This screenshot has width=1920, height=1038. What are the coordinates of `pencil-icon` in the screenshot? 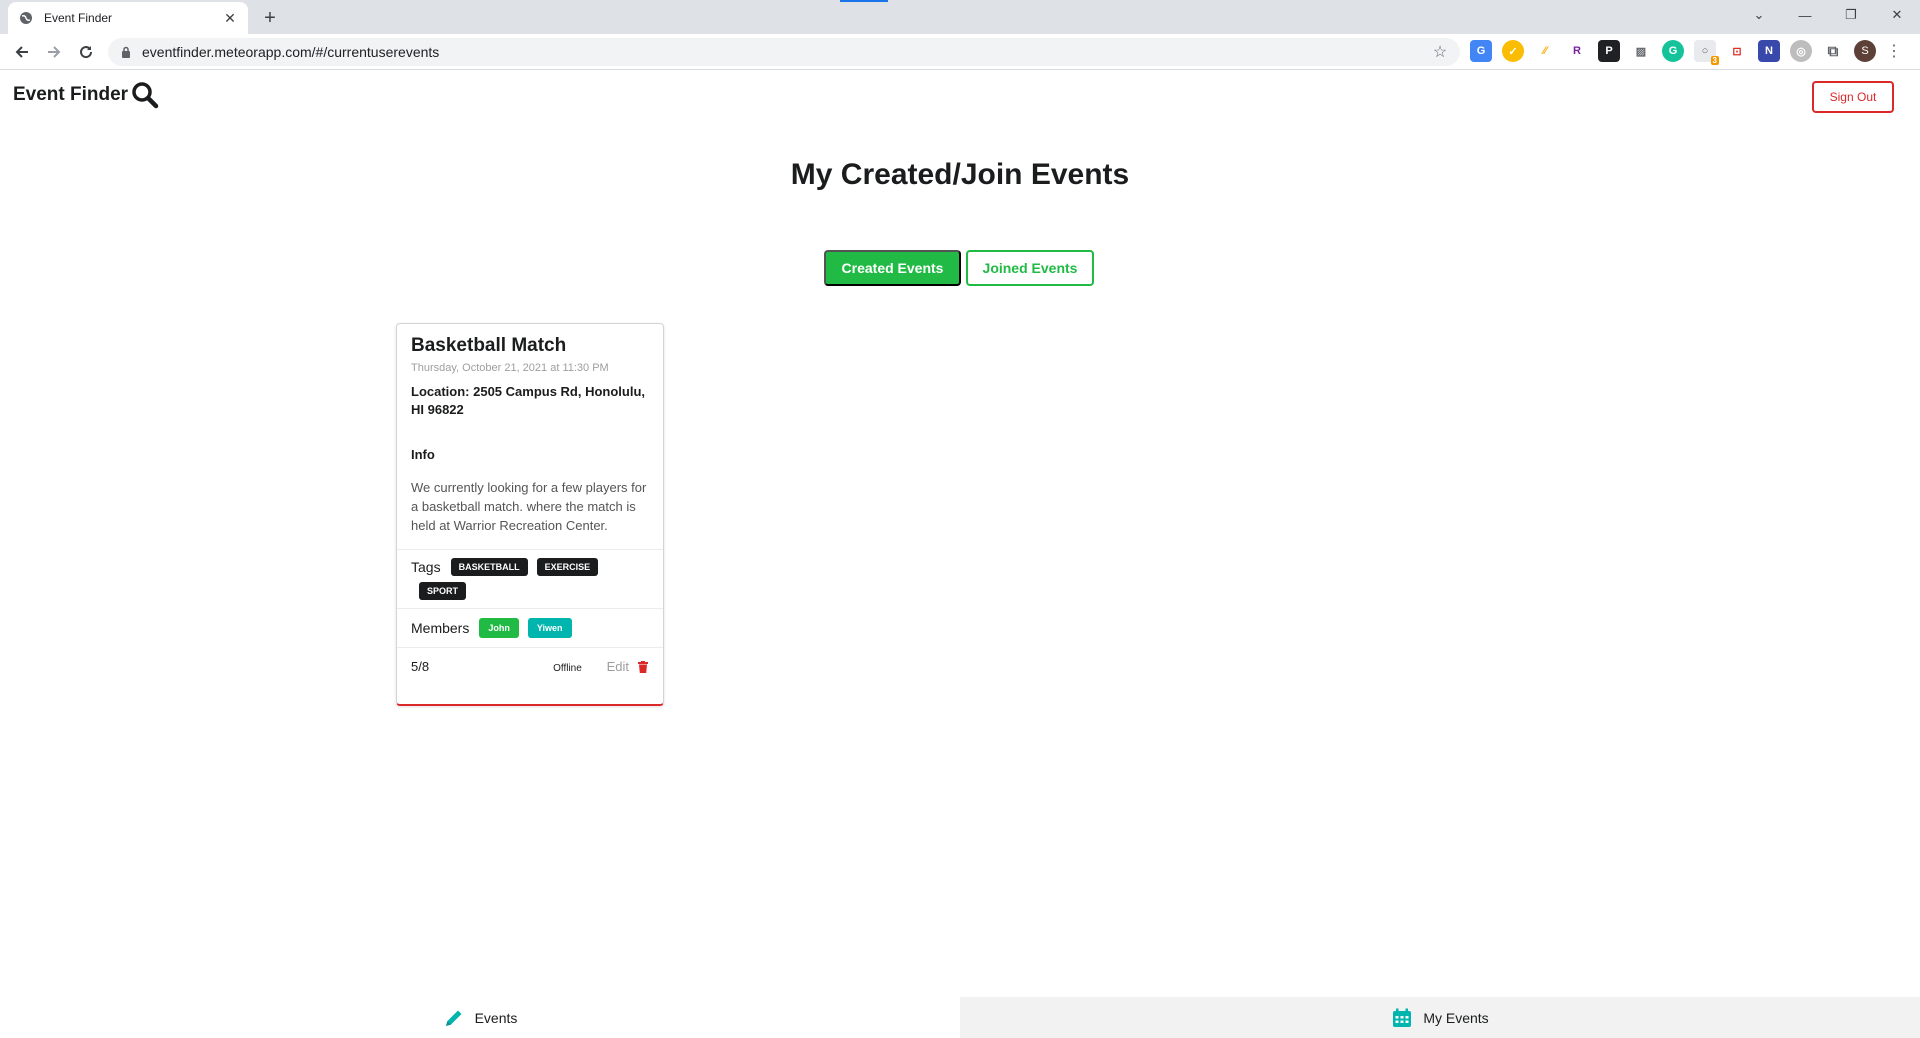 It's located at (454, 1018).